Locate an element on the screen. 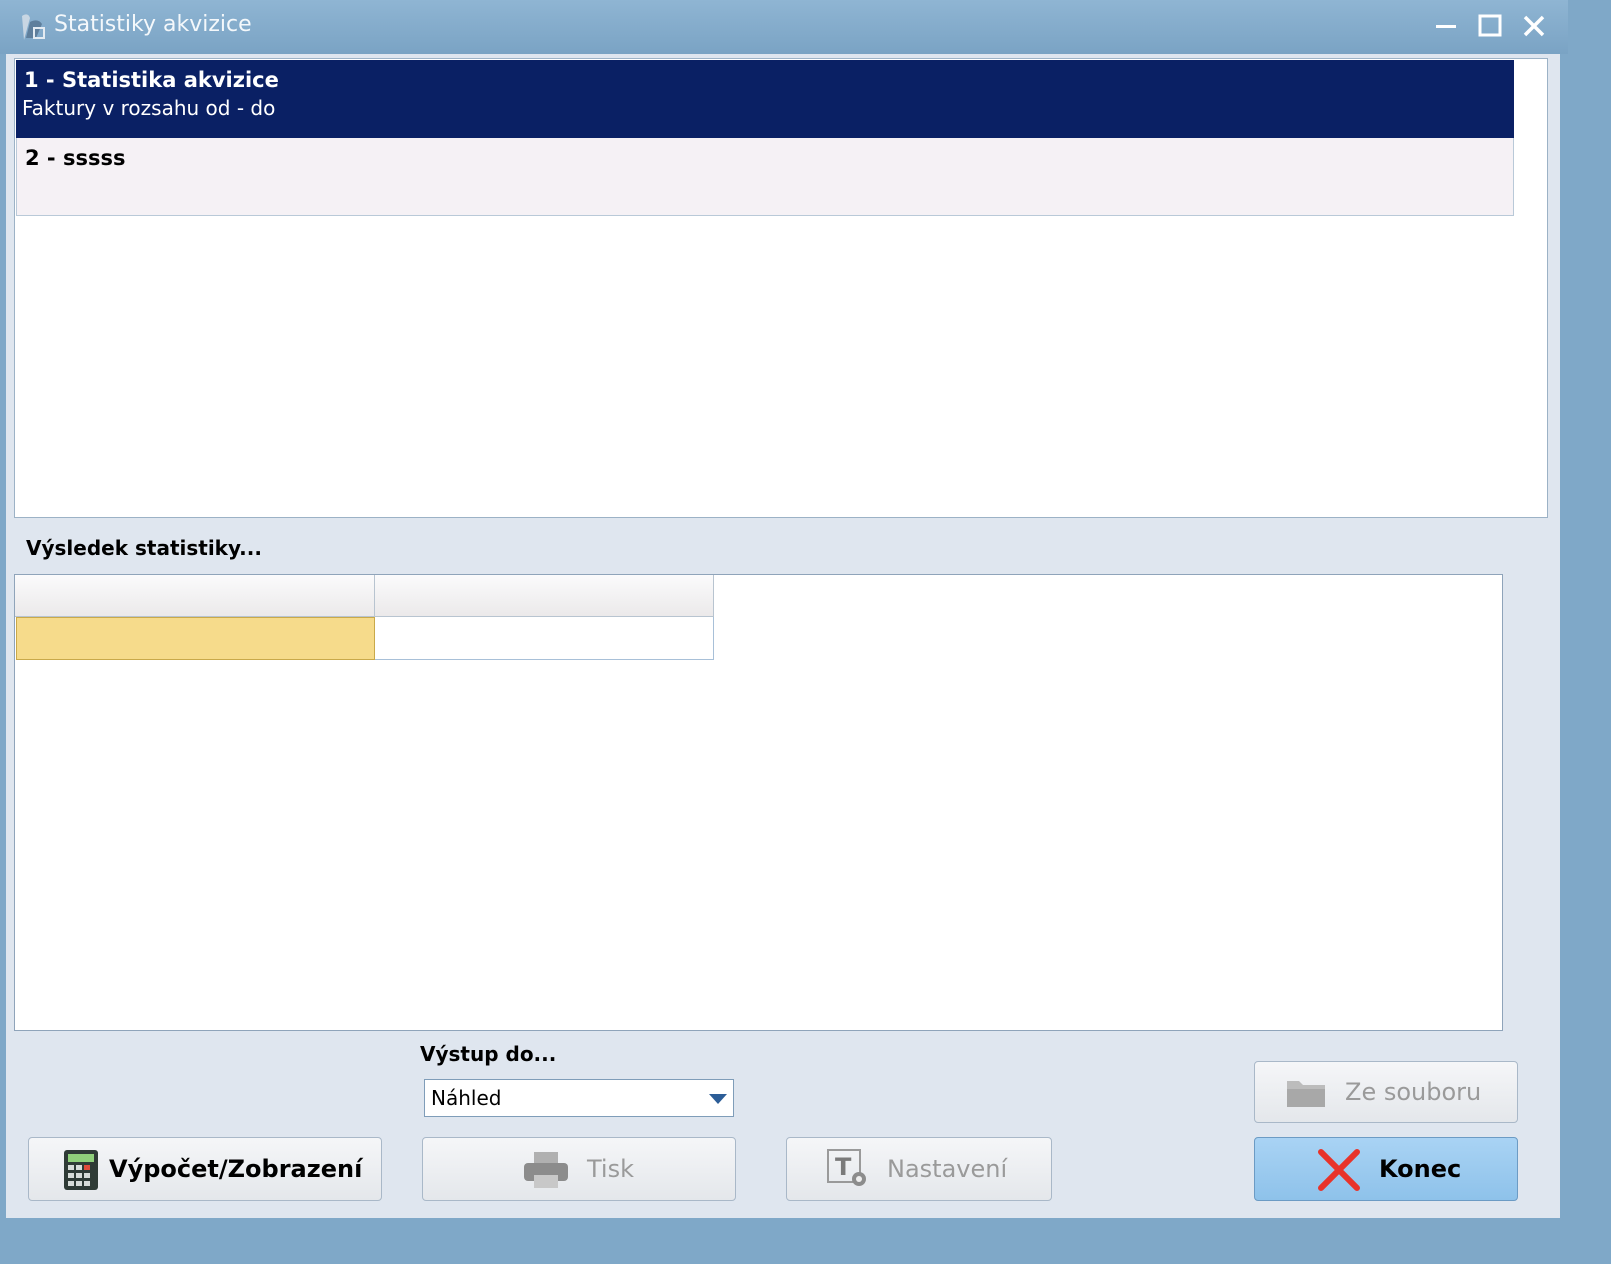  title-bar: Statistiky akvizice is located at coordinates (784, 27).